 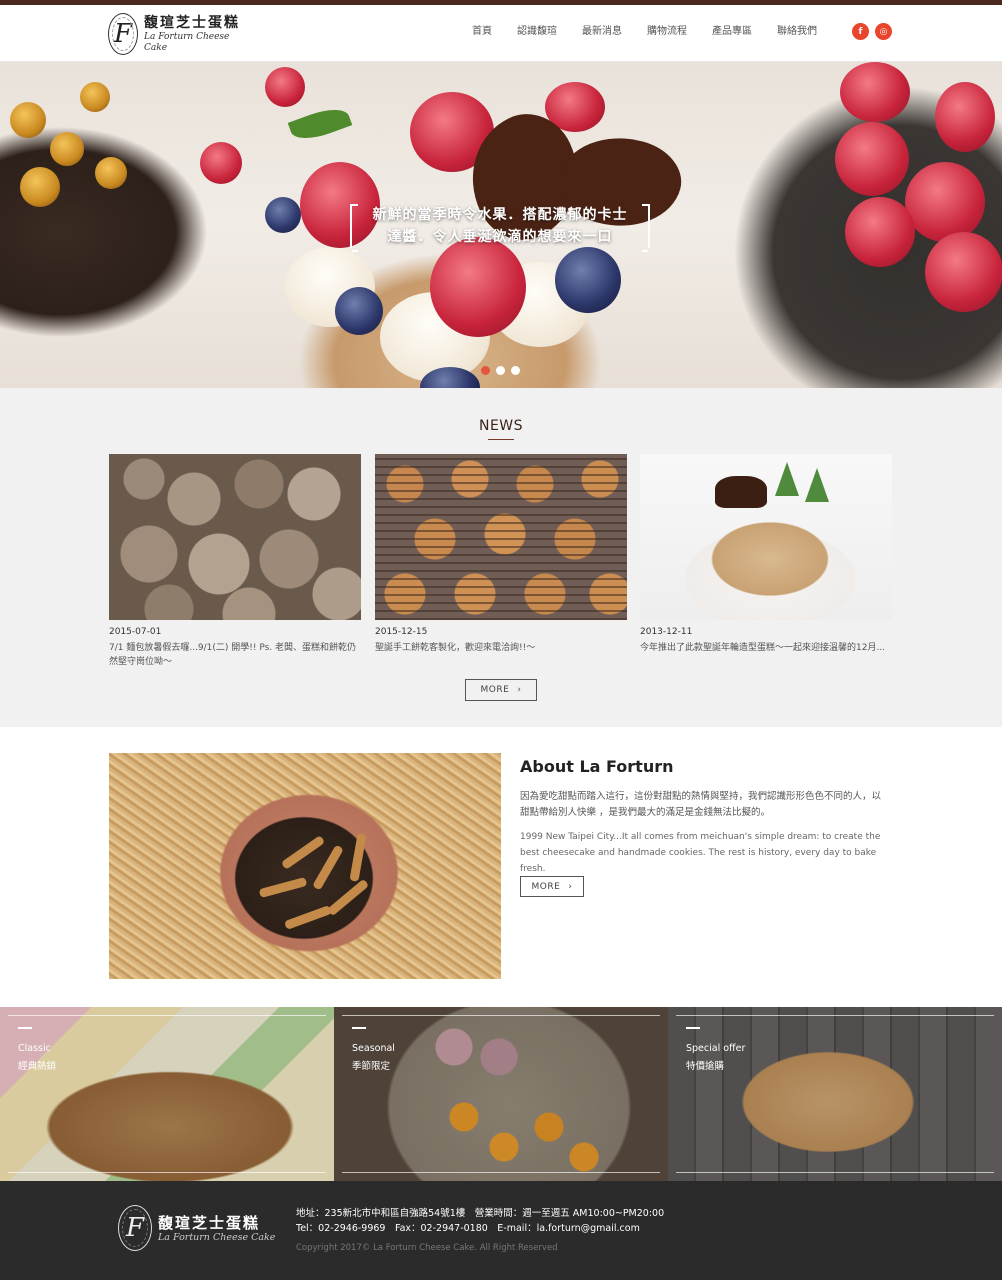 I want to click on category-label-en: Special offer, so click(x=716, y=1048).